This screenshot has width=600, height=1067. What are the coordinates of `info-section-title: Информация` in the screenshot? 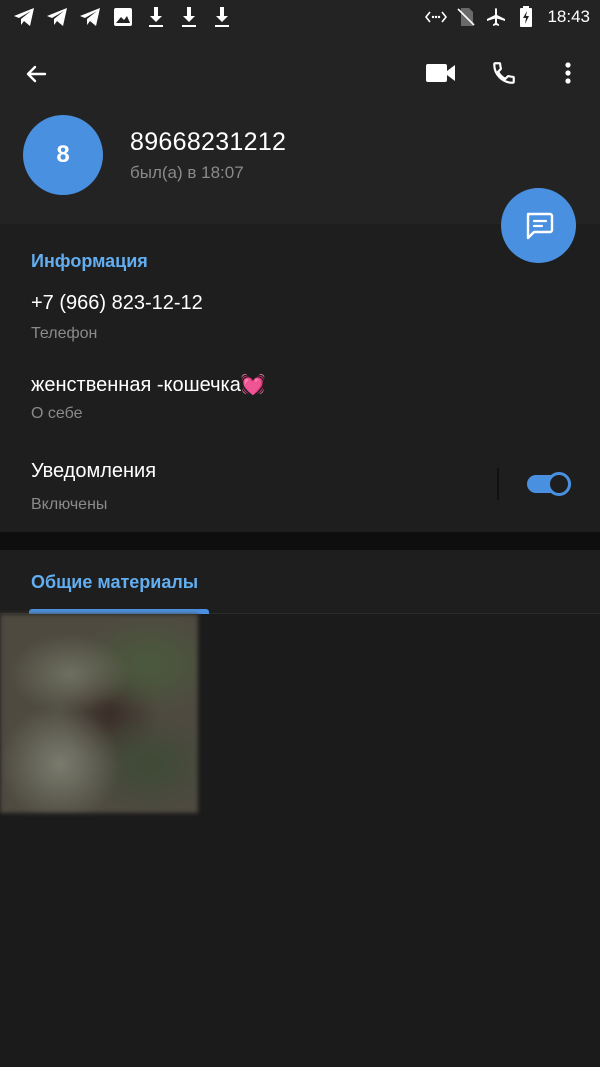 It's located at (89, 261).